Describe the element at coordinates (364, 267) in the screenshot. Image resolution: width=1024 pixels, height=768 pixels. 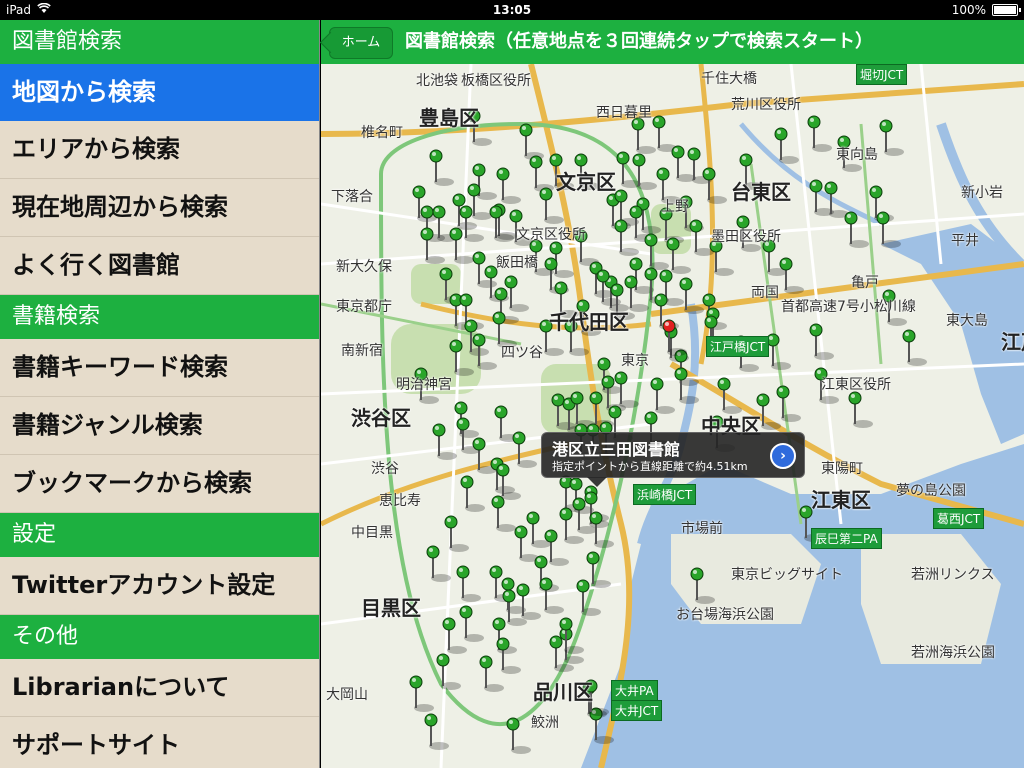
I see `map-label: 新大久保` at that location.